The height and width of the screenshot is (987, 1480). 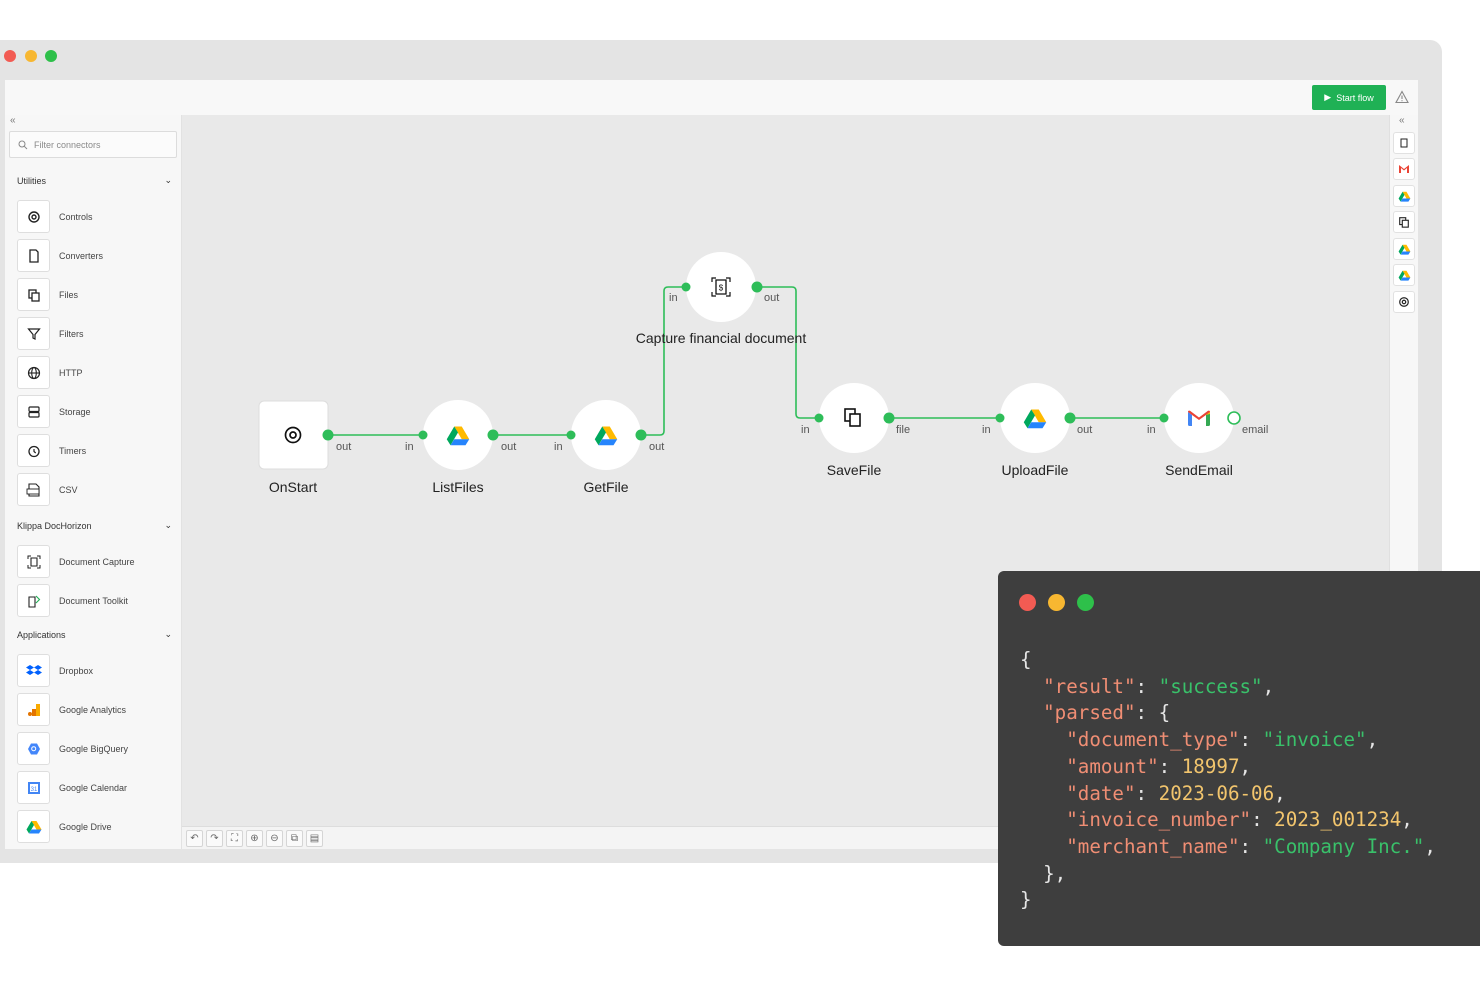 I want to click on node-uploadfile, so click(x=1035, y=418).